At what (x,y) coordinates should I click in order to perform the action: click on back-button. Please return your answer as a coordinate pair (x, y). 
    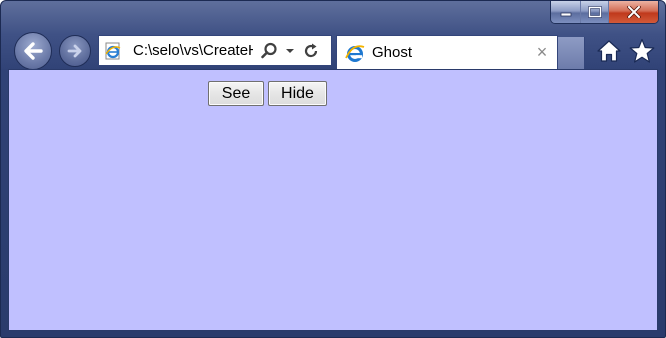
    Looking at the image, I should click on (33, 51).